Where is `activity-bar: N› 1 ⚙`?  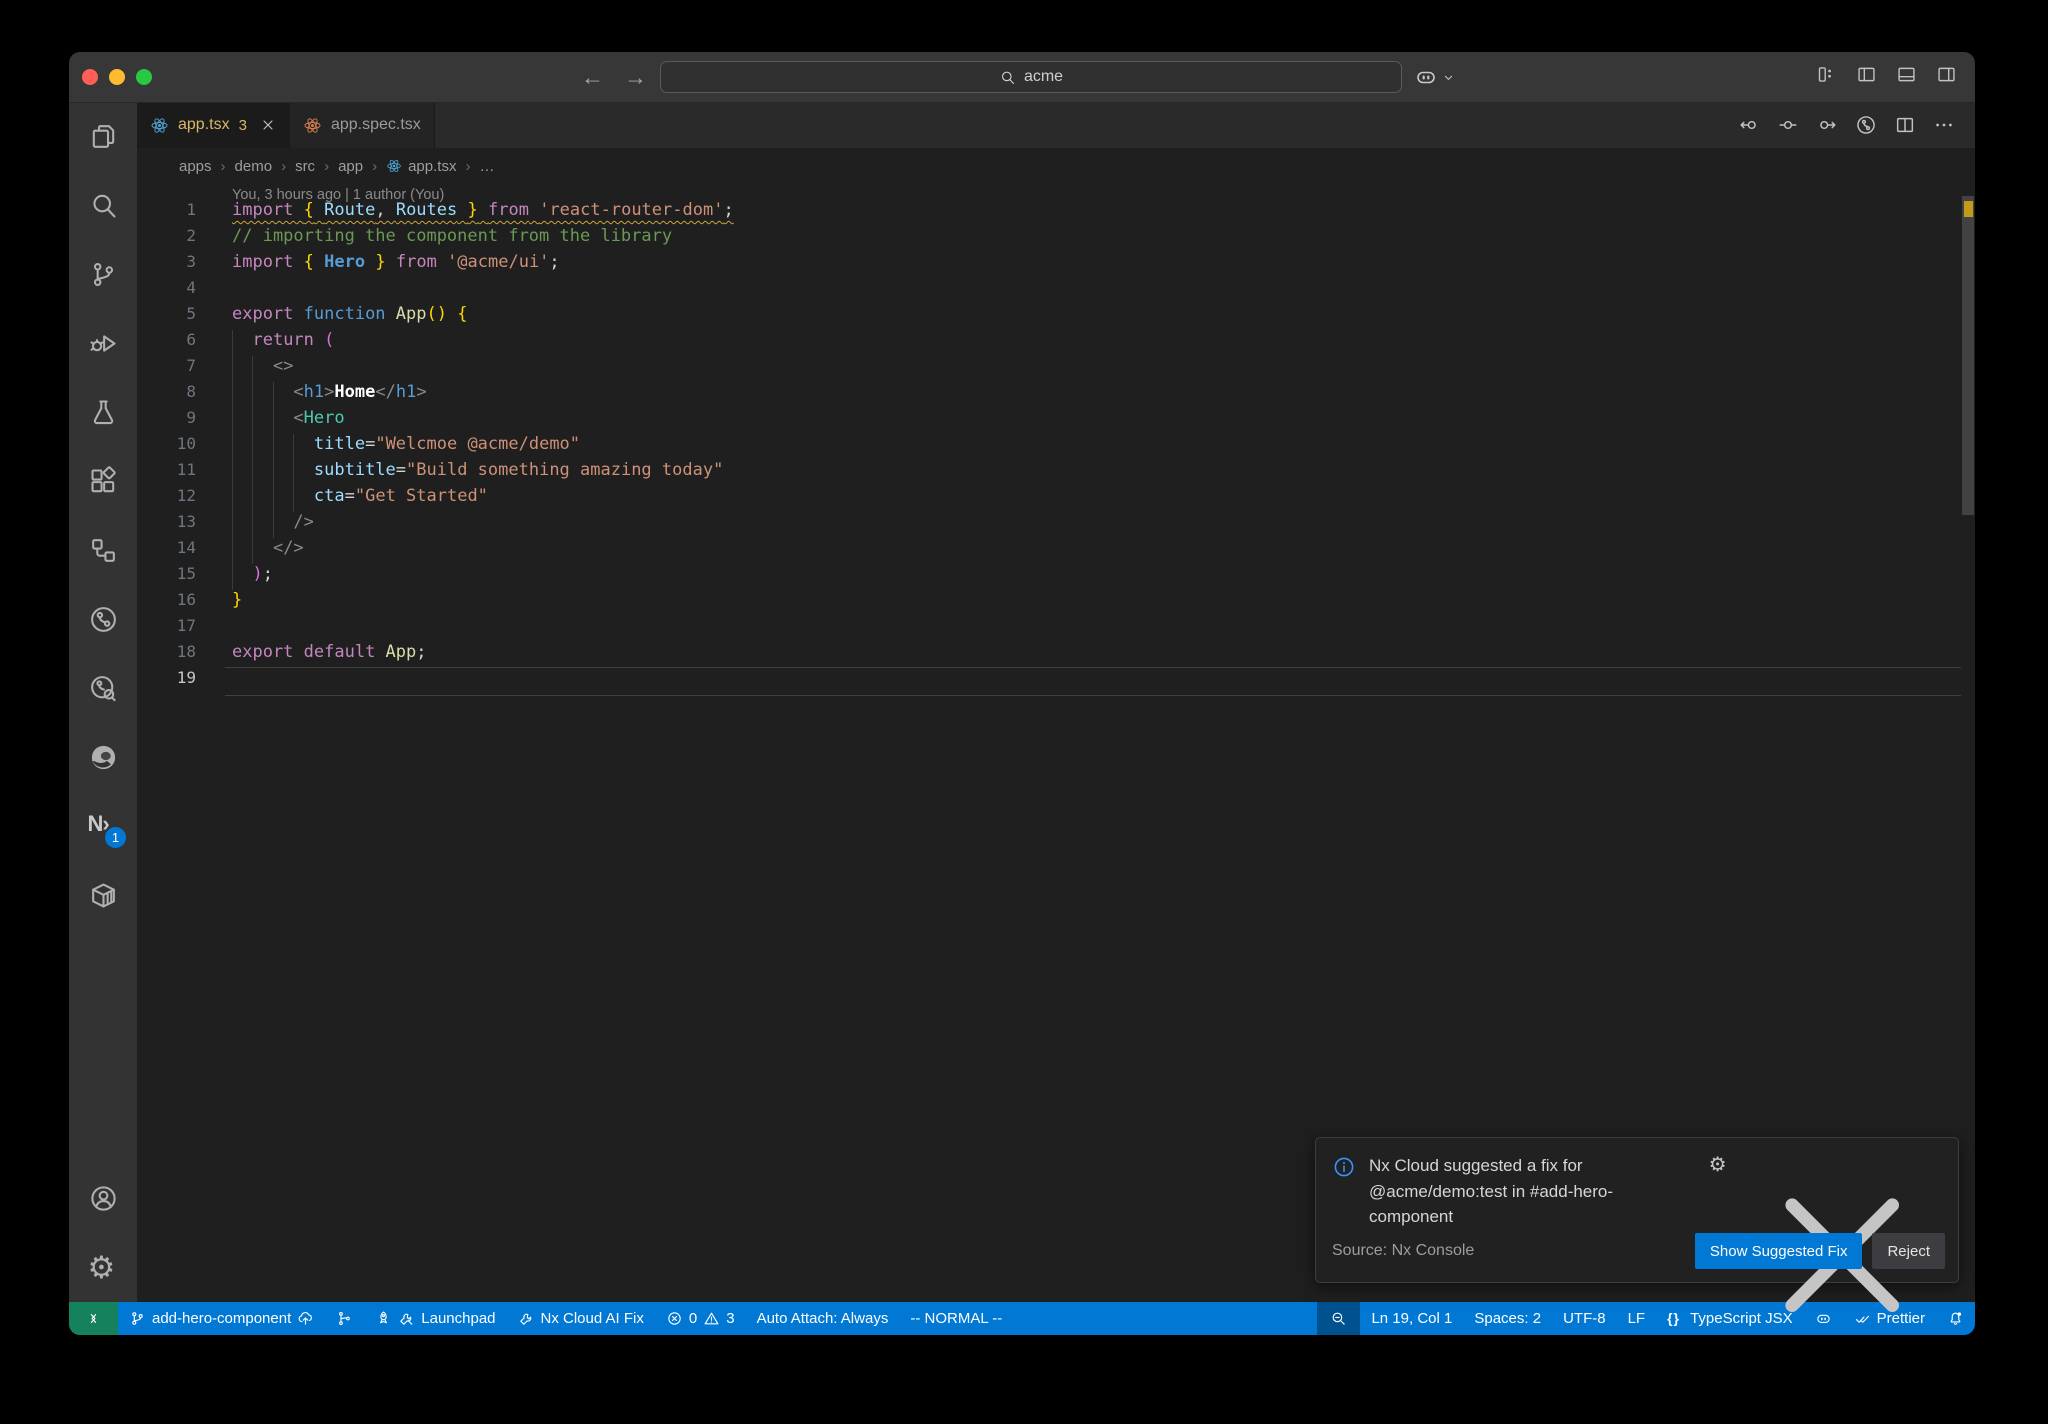
activity-bar: N› 1 ⚙ is located at coordinates (103, 702).